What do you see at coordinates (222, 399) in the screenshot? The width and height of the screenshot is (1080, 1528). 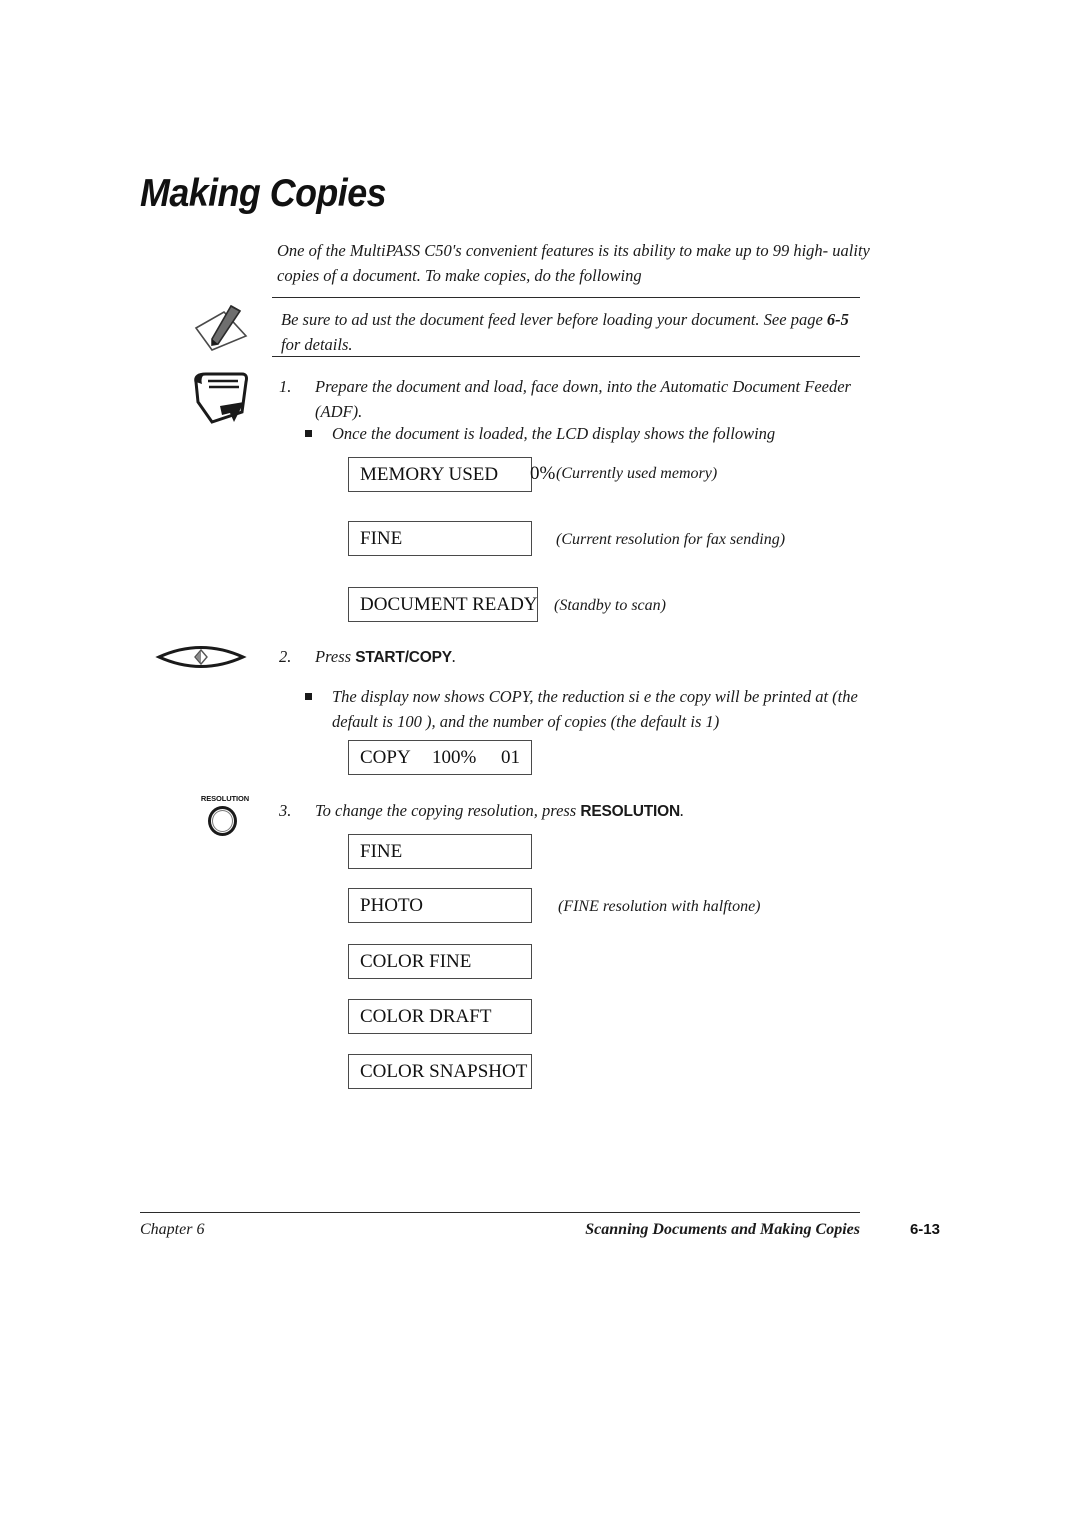 I see `document-stack-icon` at bounding box center [222, 399].